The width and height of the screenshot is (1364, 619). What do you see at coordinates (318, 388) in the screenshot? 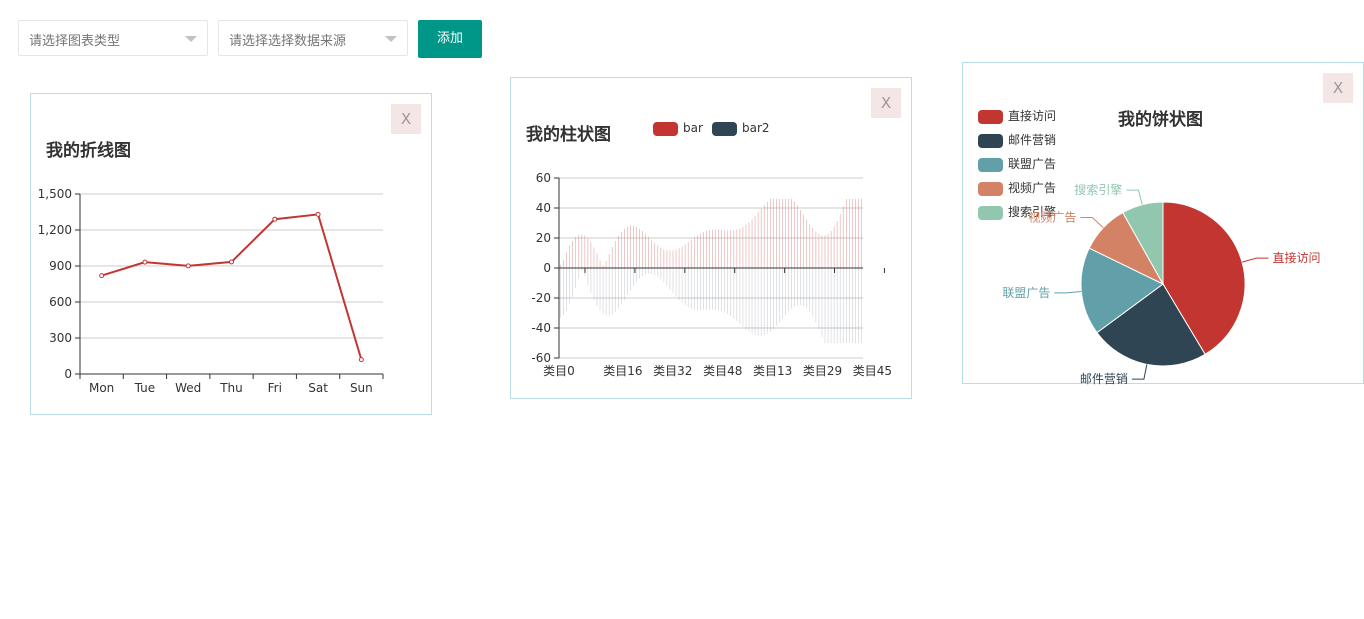
I see `x-tick-label: Sat` at bounding box center [318, 388].